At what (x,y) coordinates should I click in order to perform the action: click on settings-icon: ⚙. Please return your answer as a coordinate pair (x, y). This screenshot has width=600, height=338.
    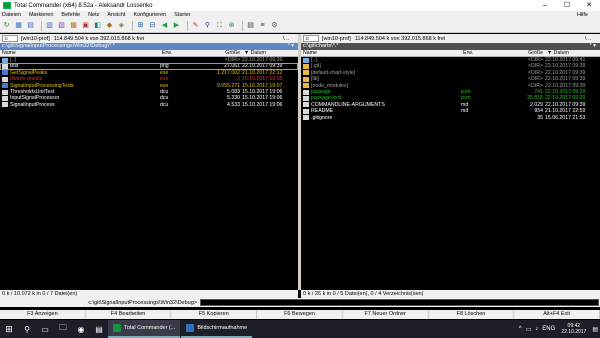
    Looking at the image, I should click on (274, 25).